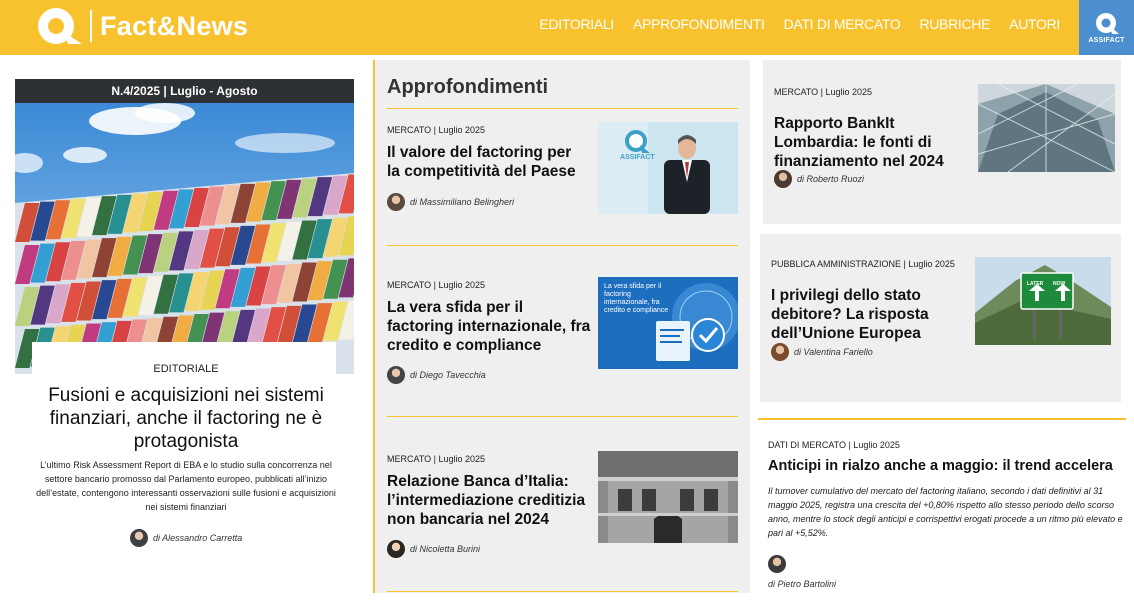 The height and width of the screenshot is (605, 1134). Describe the element at coordinates (802, 584) in the screenshot. I see `author-name: di Pietro Bartolini` at that location.